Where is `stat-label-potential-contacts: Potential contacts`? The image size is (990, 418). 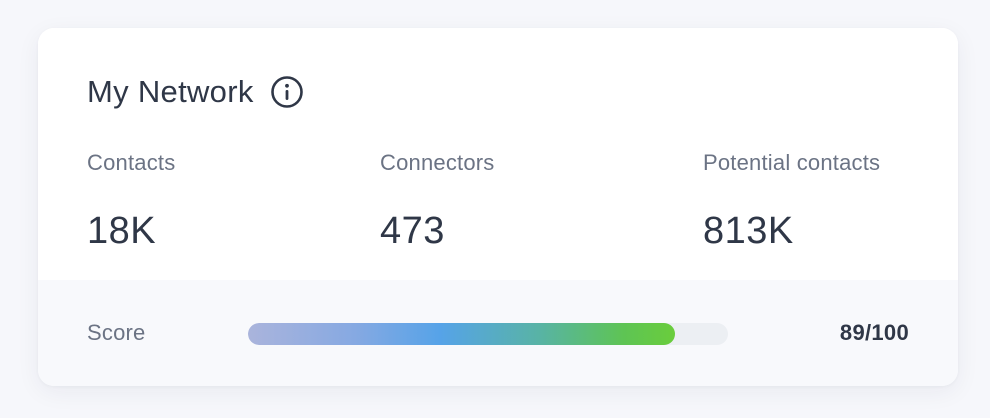
stat-label-potential-contacts: Potential contacts is located at coordinates (792, 162).